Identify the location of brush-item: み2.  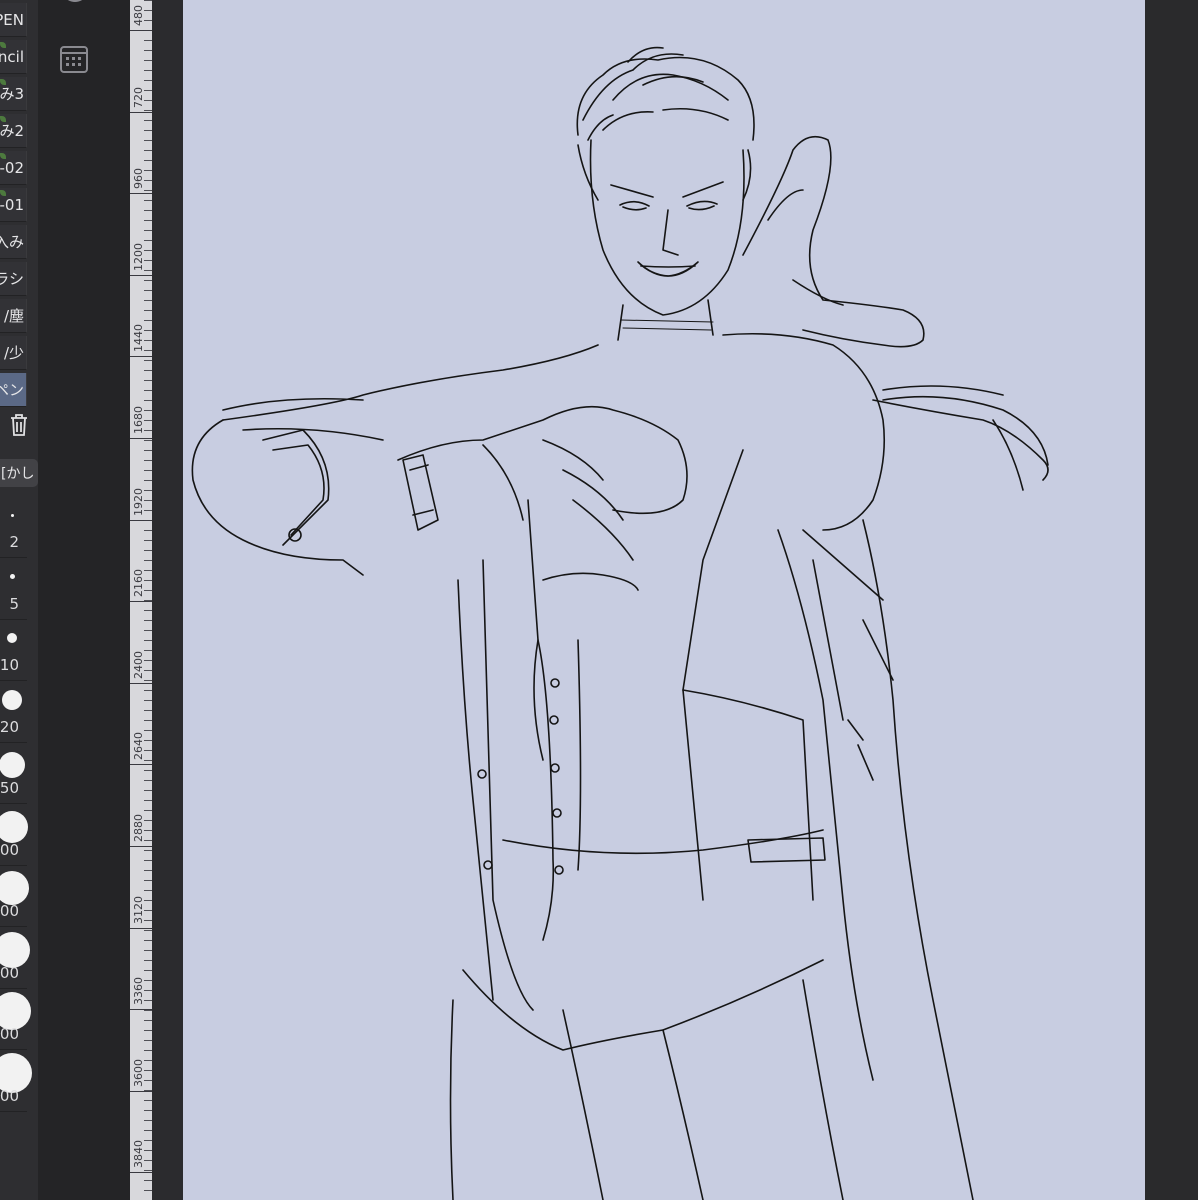
(13, 131).